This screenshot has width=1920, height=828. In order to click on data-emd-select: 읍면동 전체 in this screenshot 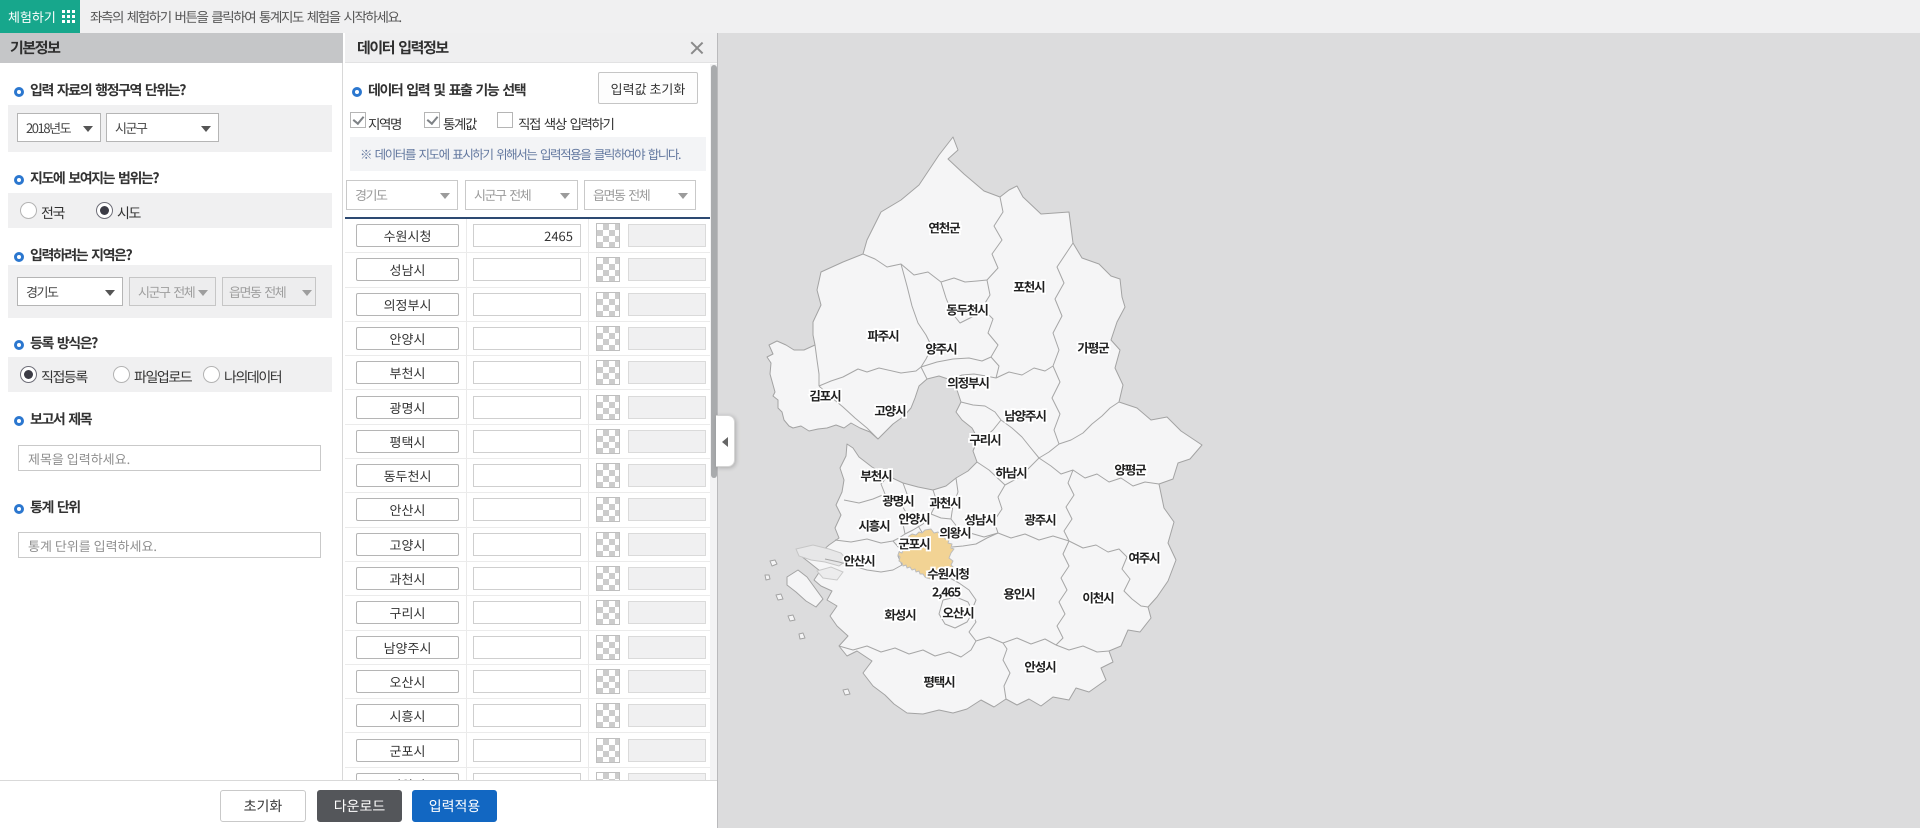, I will do `click(640, 195)`.